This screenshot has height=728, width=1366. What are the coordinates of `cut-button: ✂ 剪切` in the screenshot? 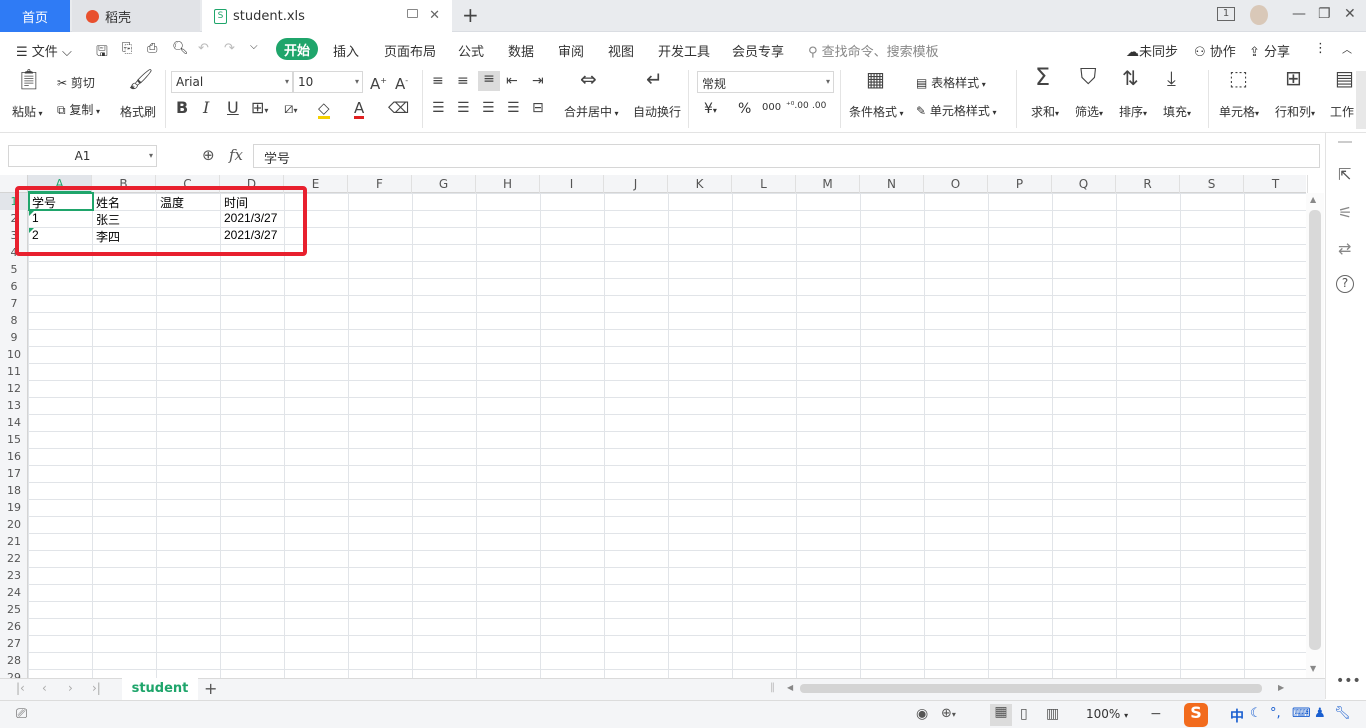 It's located at (76, 82).